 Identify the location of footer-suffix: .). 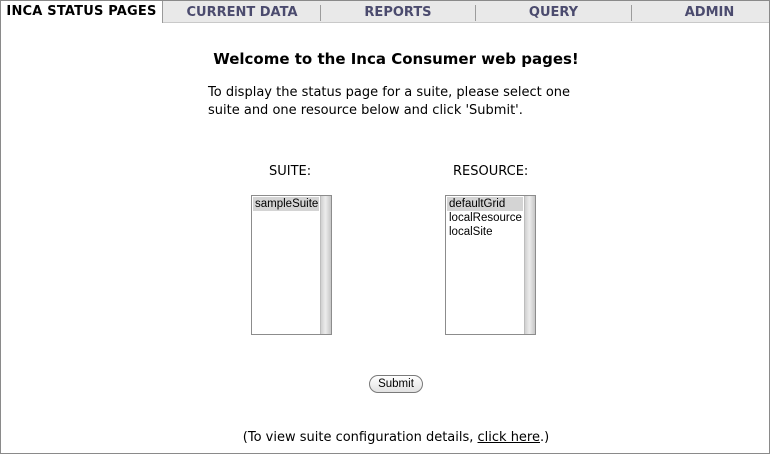
(545, 437).